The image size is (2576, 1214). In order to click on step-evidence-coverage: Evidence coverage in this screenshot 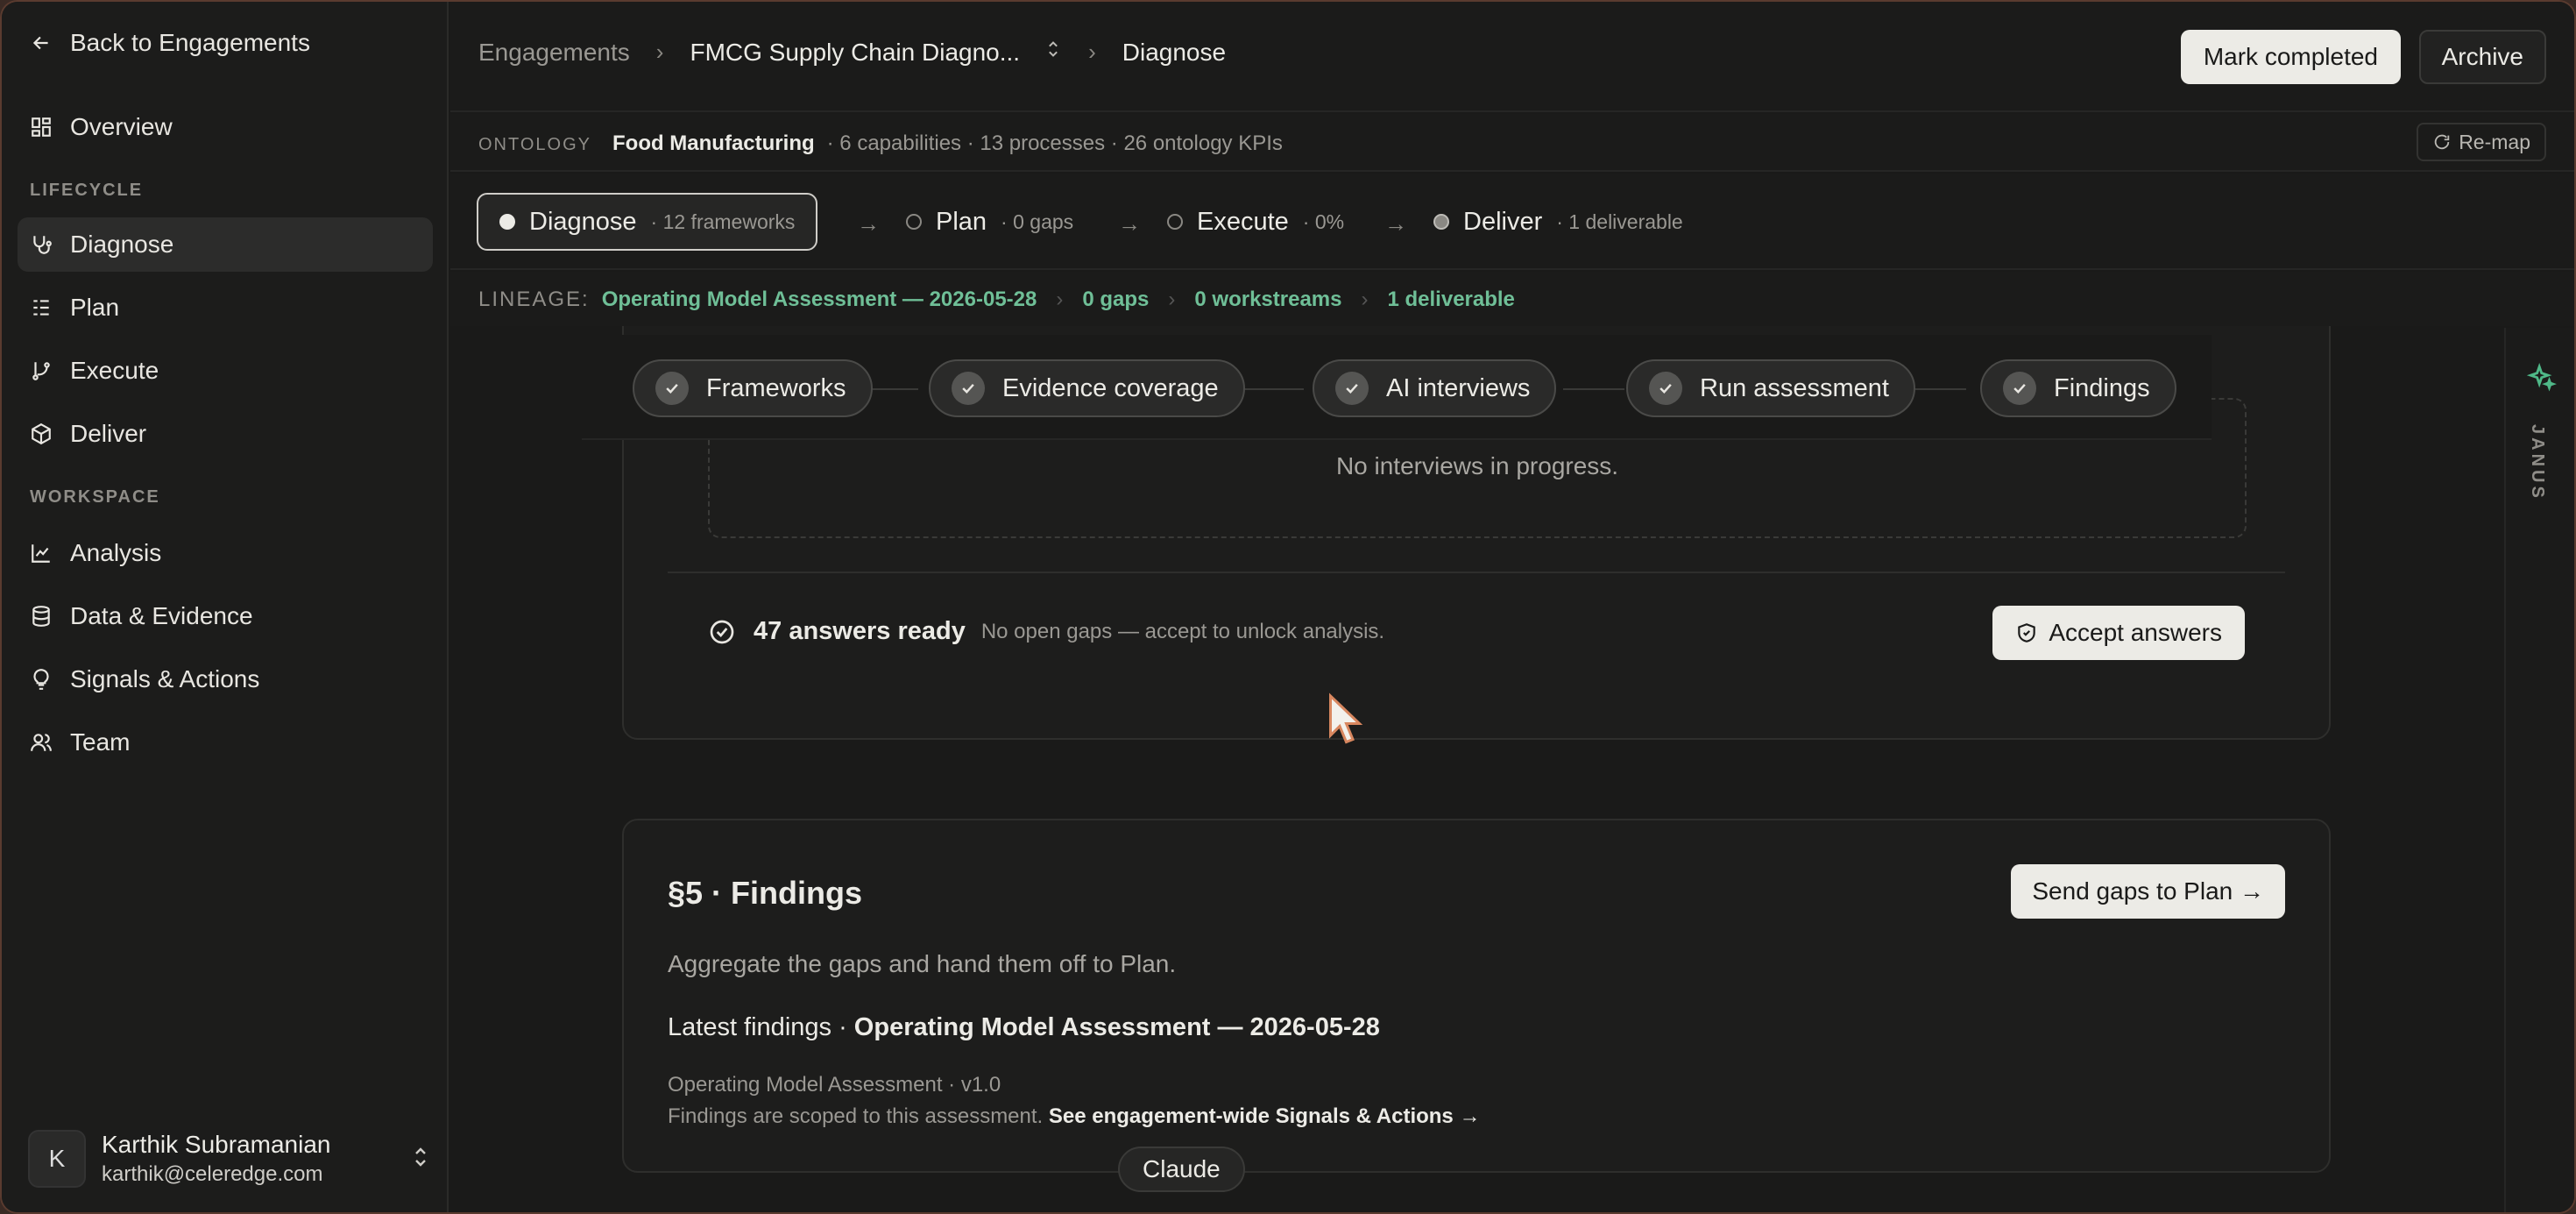, I will do `click(1087, 388)`.